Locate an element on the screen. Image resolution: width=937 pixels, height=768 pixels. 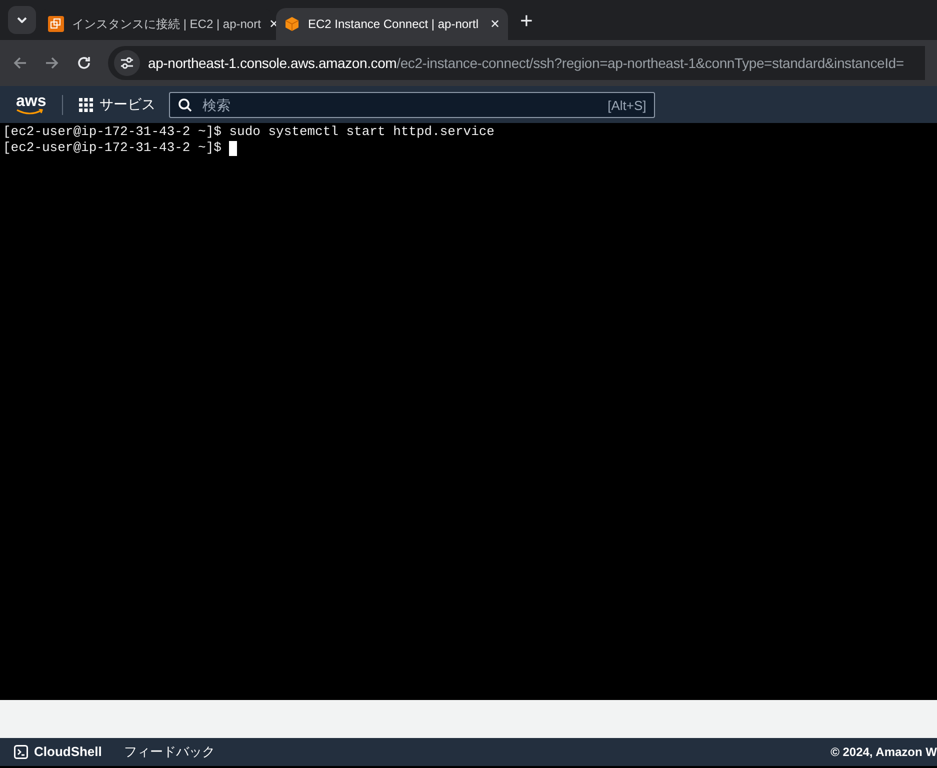
close-tab-button: ✕ is located at coordinates (495, 24).